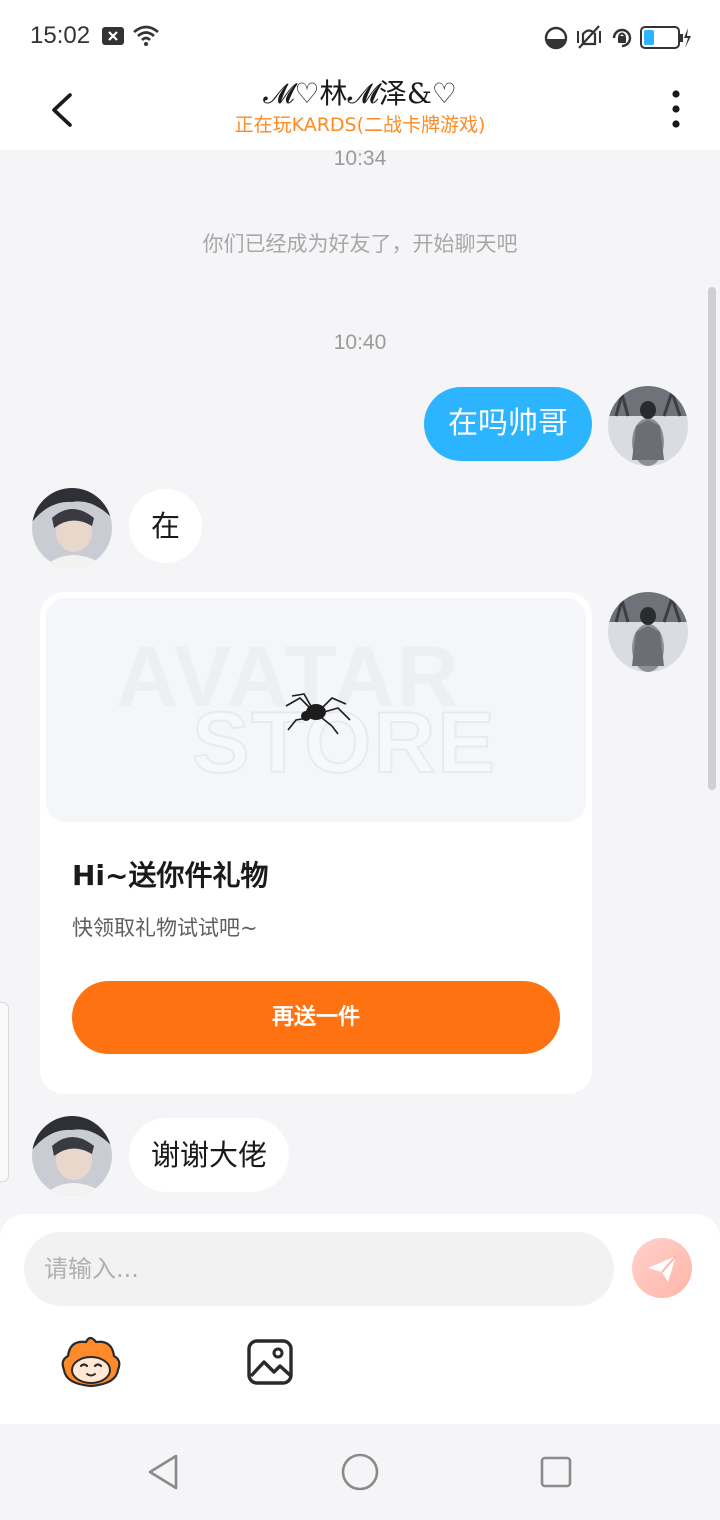 The width and height of the screenshot is (720, 1520). I want to click on chevron-left-icon, so click(62, 110).